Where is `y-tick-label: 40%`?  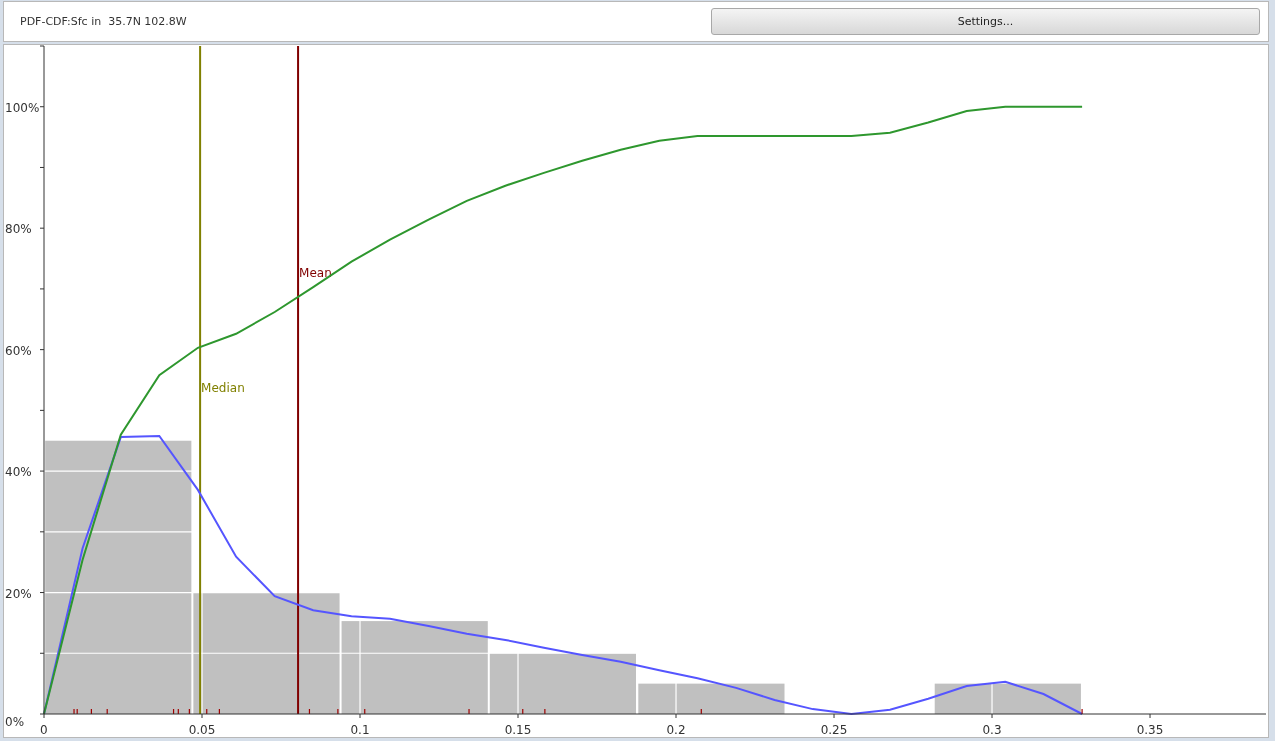
y-tick-label: 40% is located at coordinates (18, 472).